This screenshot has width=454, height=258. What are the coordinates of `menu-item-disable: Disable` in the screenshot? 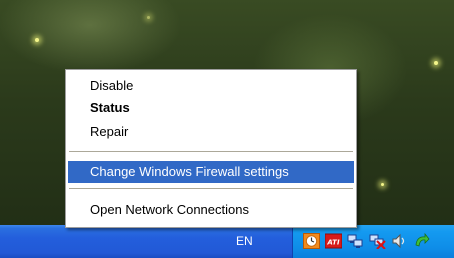 It's located at (211, 86).